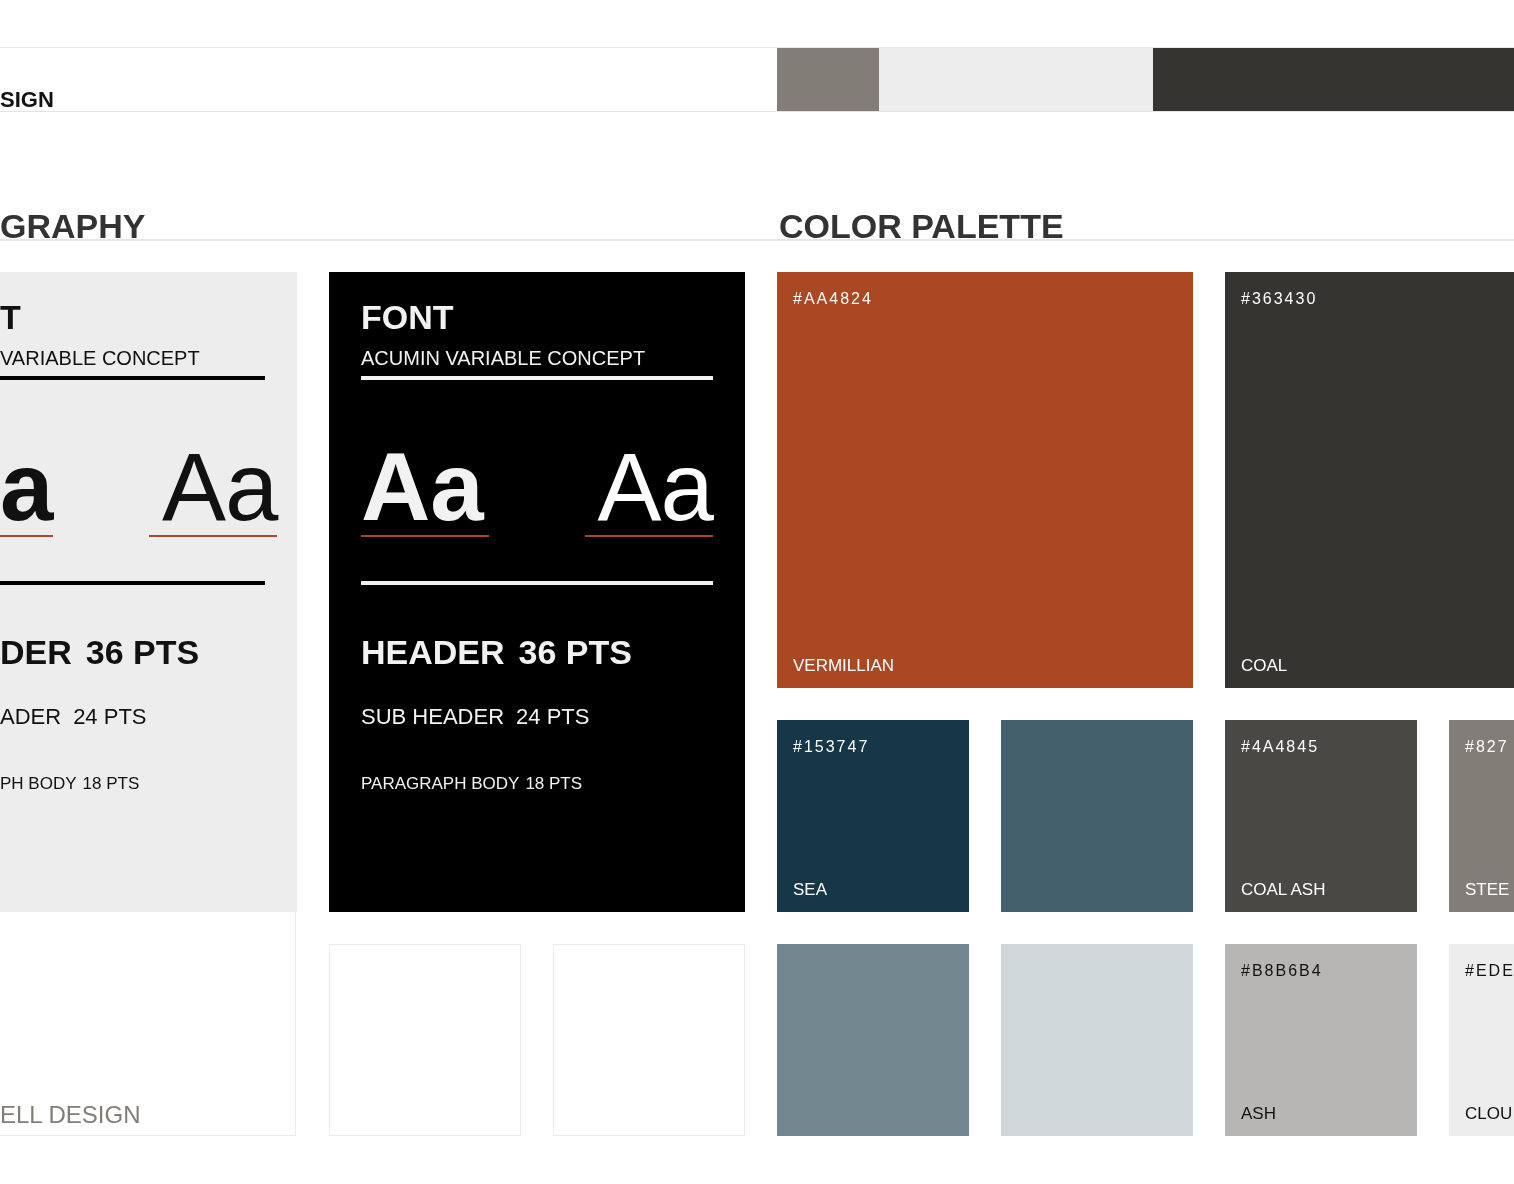 The height and width of the screenshot is (1184, 1514). Describe the element at coordinates (408, 317) in the screenshot. I see `card-title: FONT` at that location.